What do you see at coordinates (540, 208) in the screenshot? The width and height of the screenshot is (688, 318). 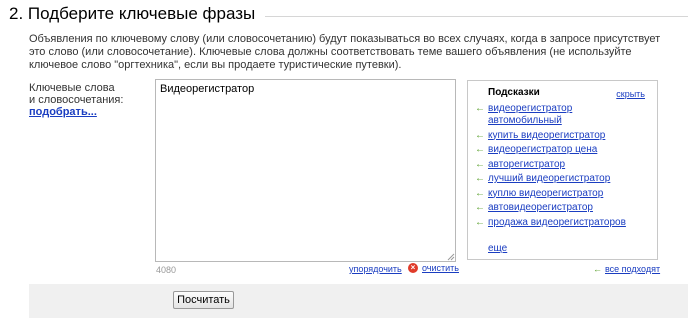 I see `hint-link: автовидеорегистратор` at bounding box center [540, 208].